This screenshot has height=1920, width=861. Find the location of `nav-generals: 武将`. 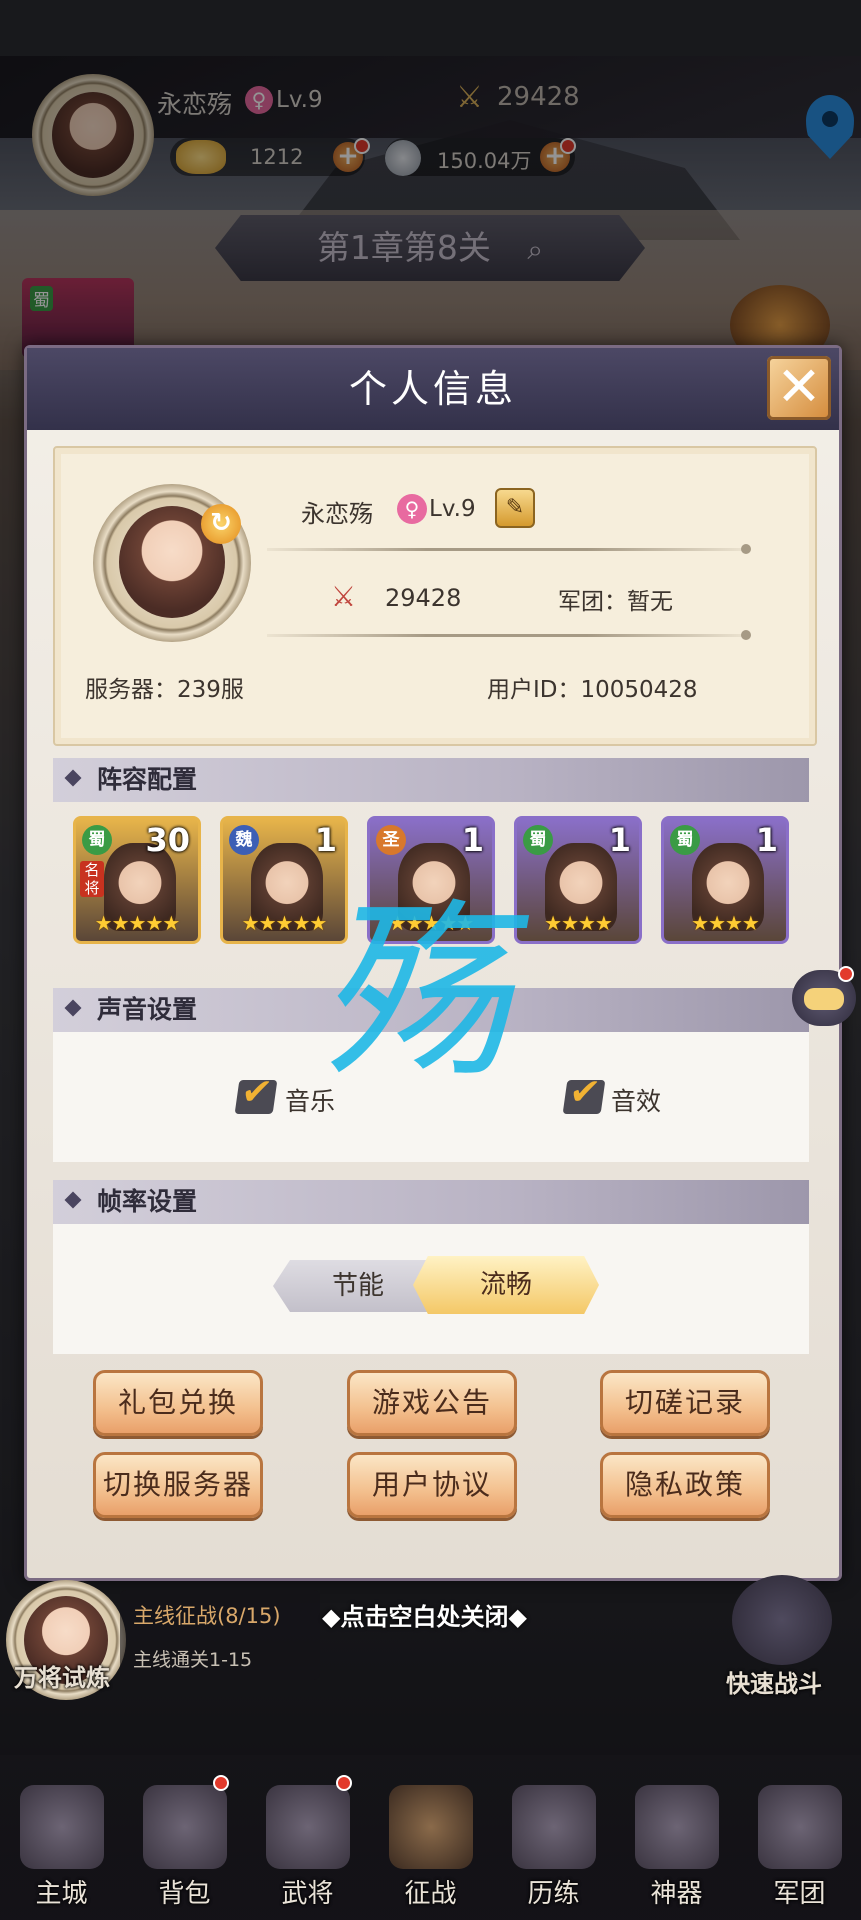

nav-generals: 武将 is located at coordinates (307, 1837).